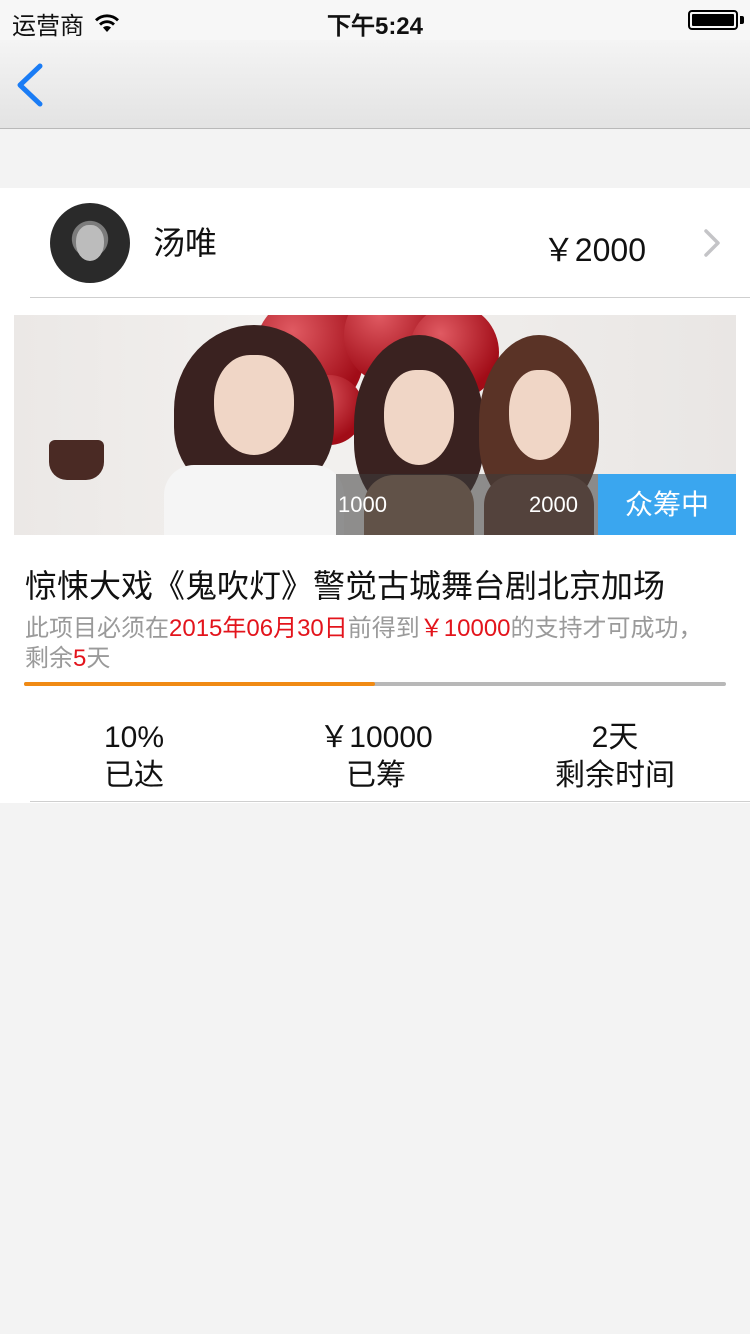 This screenshot has width=750, height=1334. I want to click on cupcake-shape, so click(76, 460).